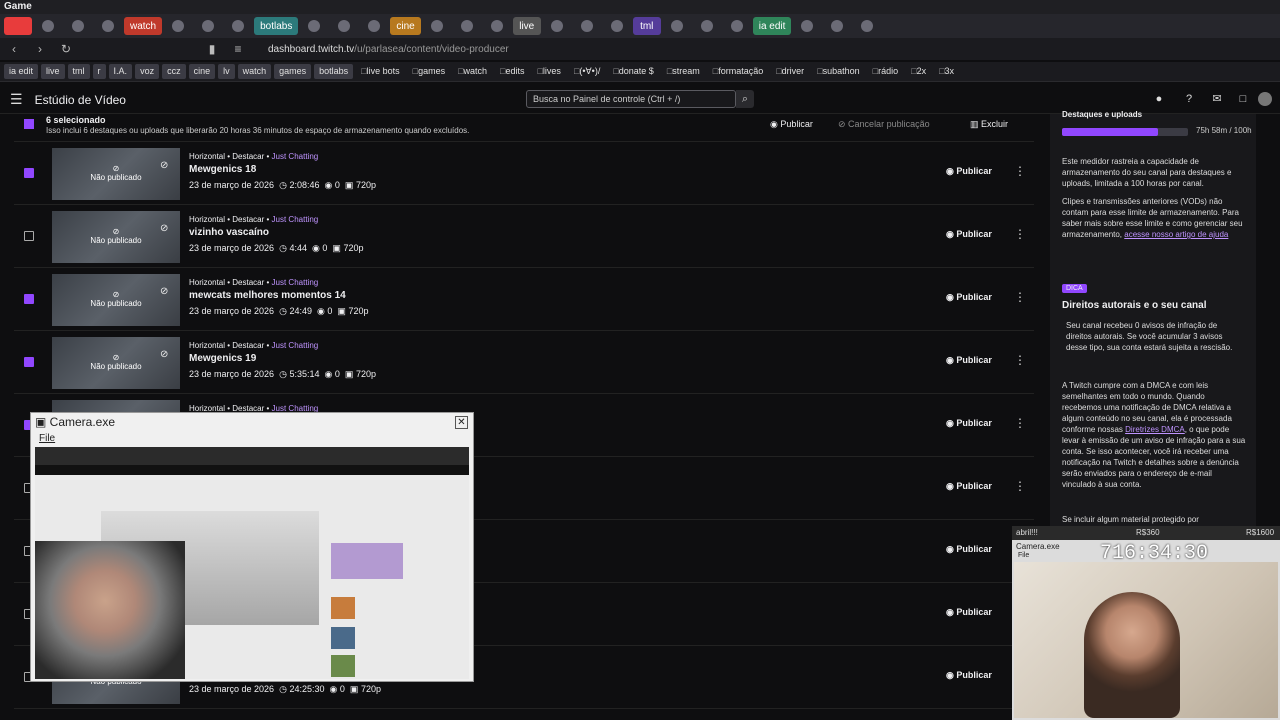 The width and height of the screenshot is (1280, 720). What do you see at coordinates (78, 71) in the screenshot?
I see `bookmark-item: tml` at bounding box center [78, 71].